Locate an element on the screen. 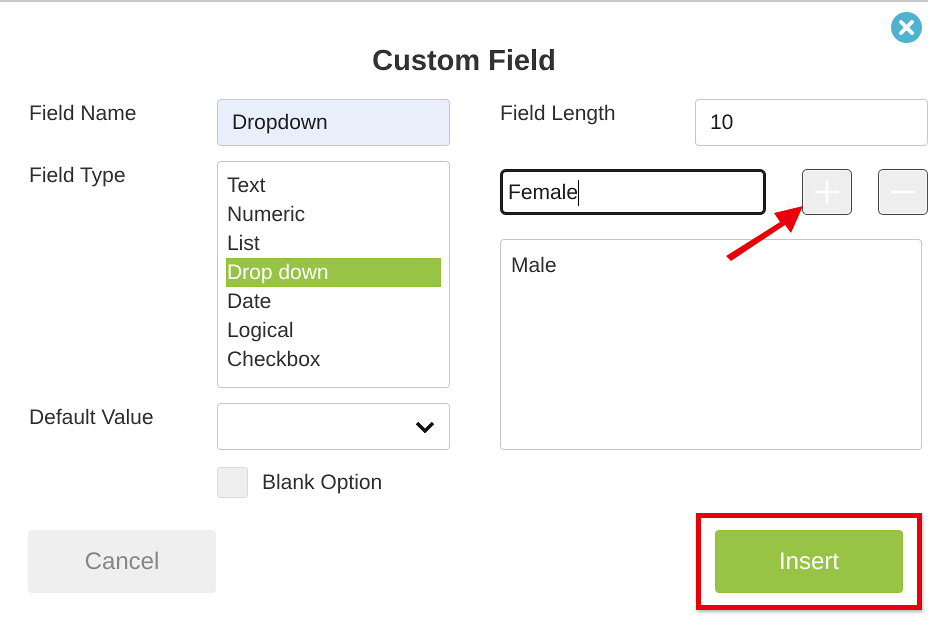  field-type-list: Text Numeric List Drop down Date Logical Checkbox is located at coordinates (333, 274).